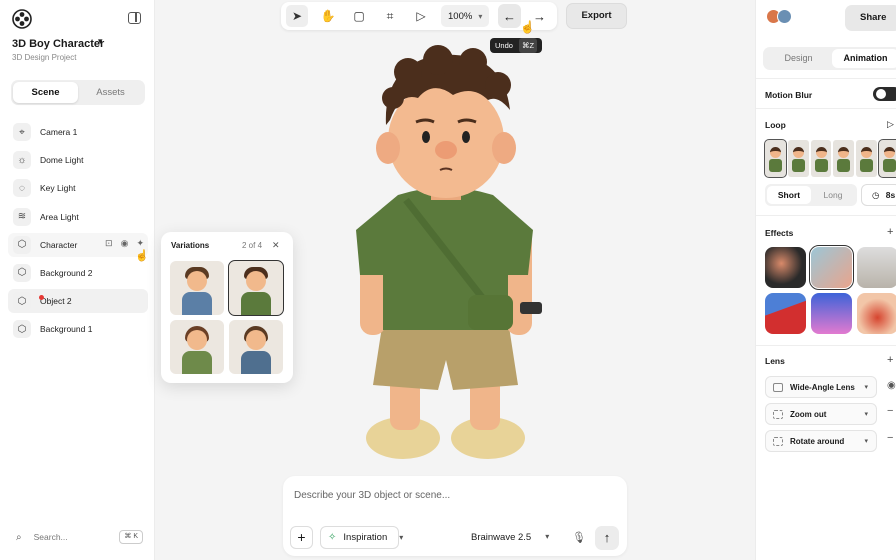 The height and width of the screenshot is (560, 896). I want to click on model-select: Brainwave 2.5 ▾, so click(510, 537).